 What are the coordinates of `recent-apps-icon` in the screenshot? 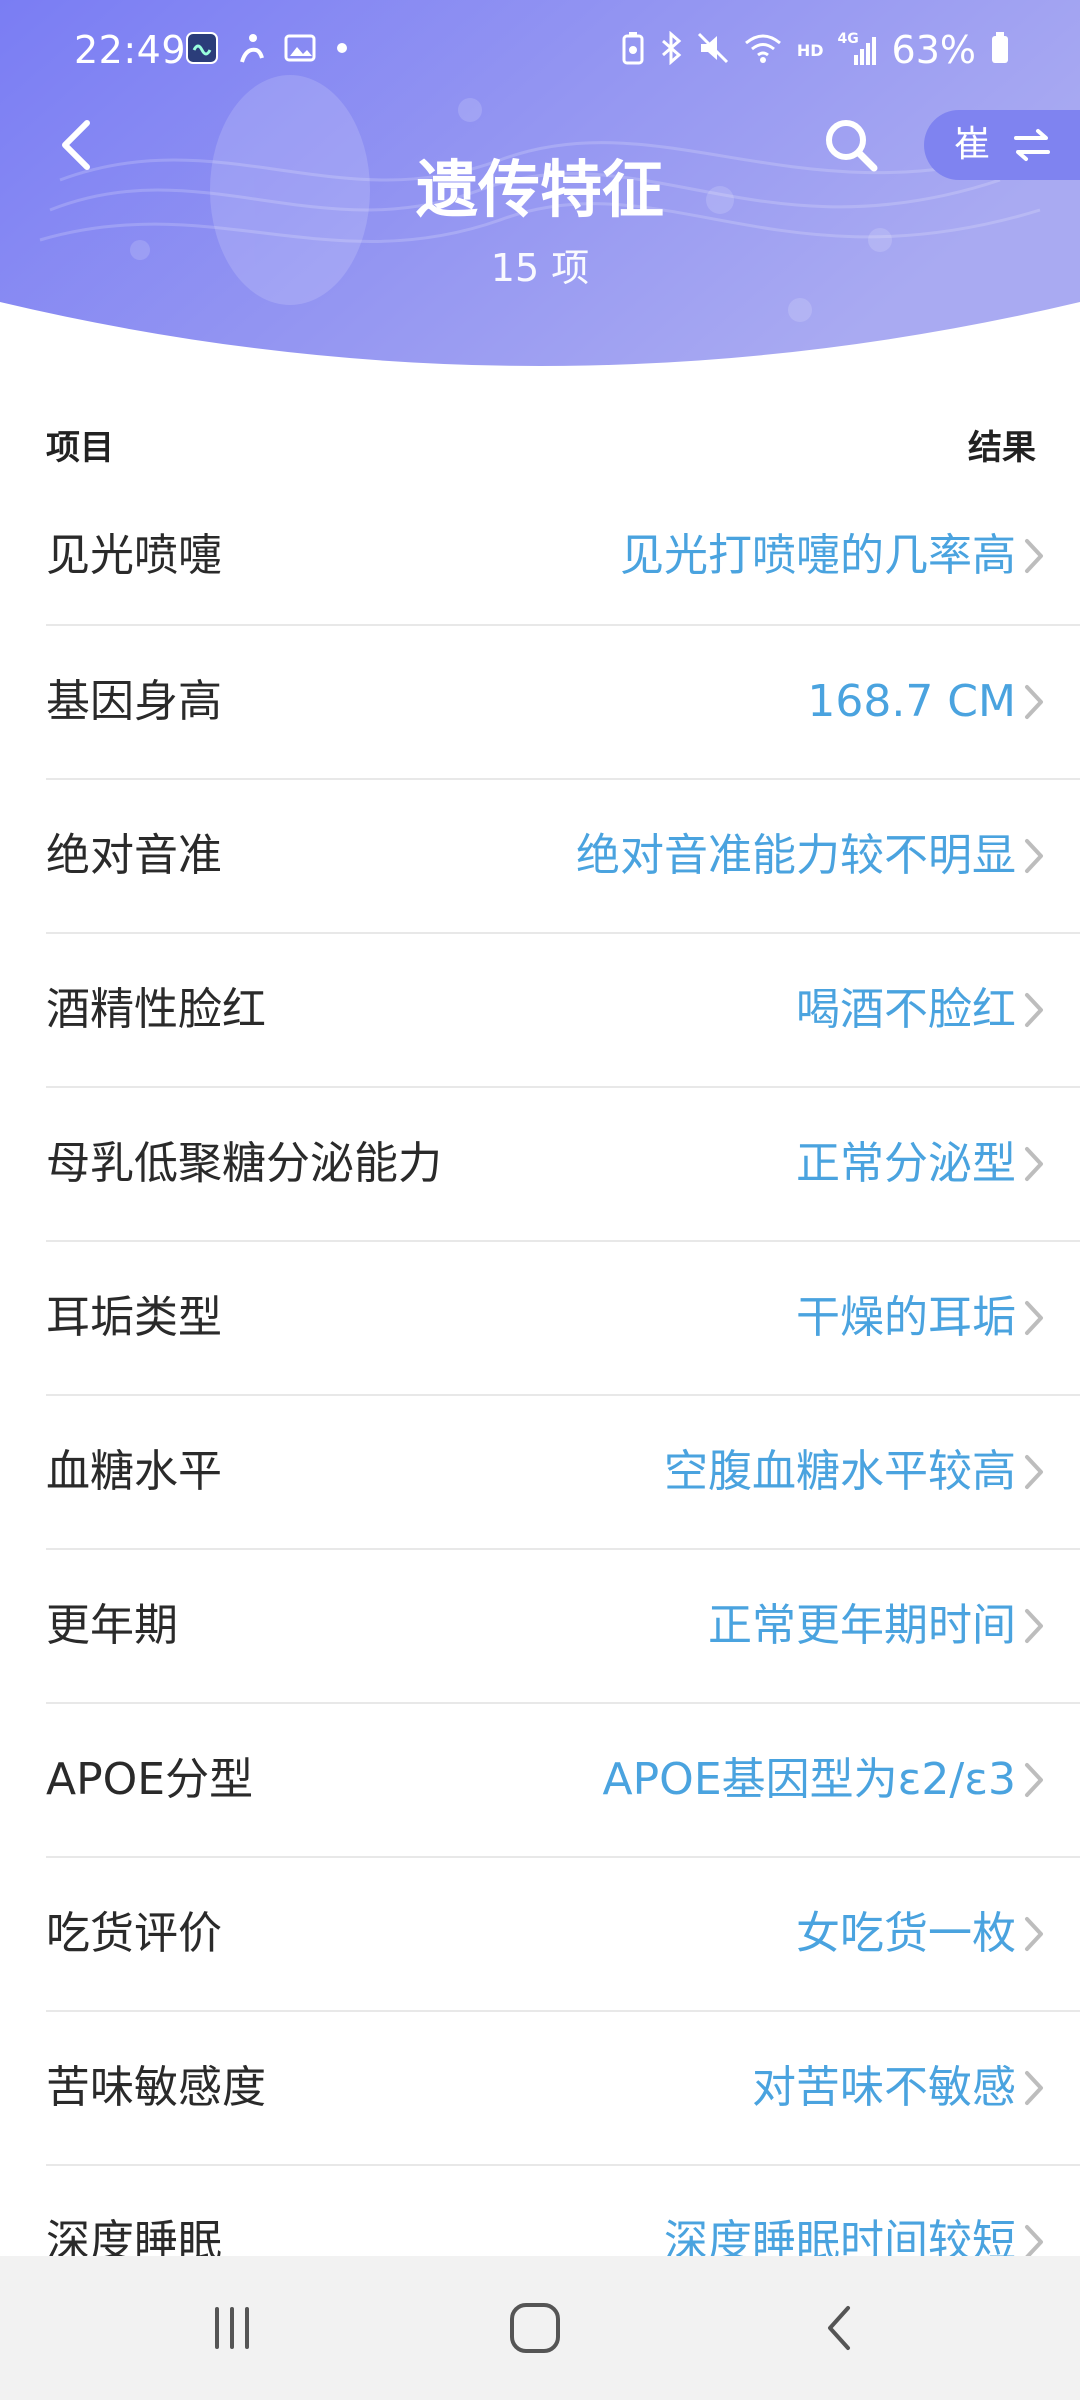 It's located at (232, 2328).